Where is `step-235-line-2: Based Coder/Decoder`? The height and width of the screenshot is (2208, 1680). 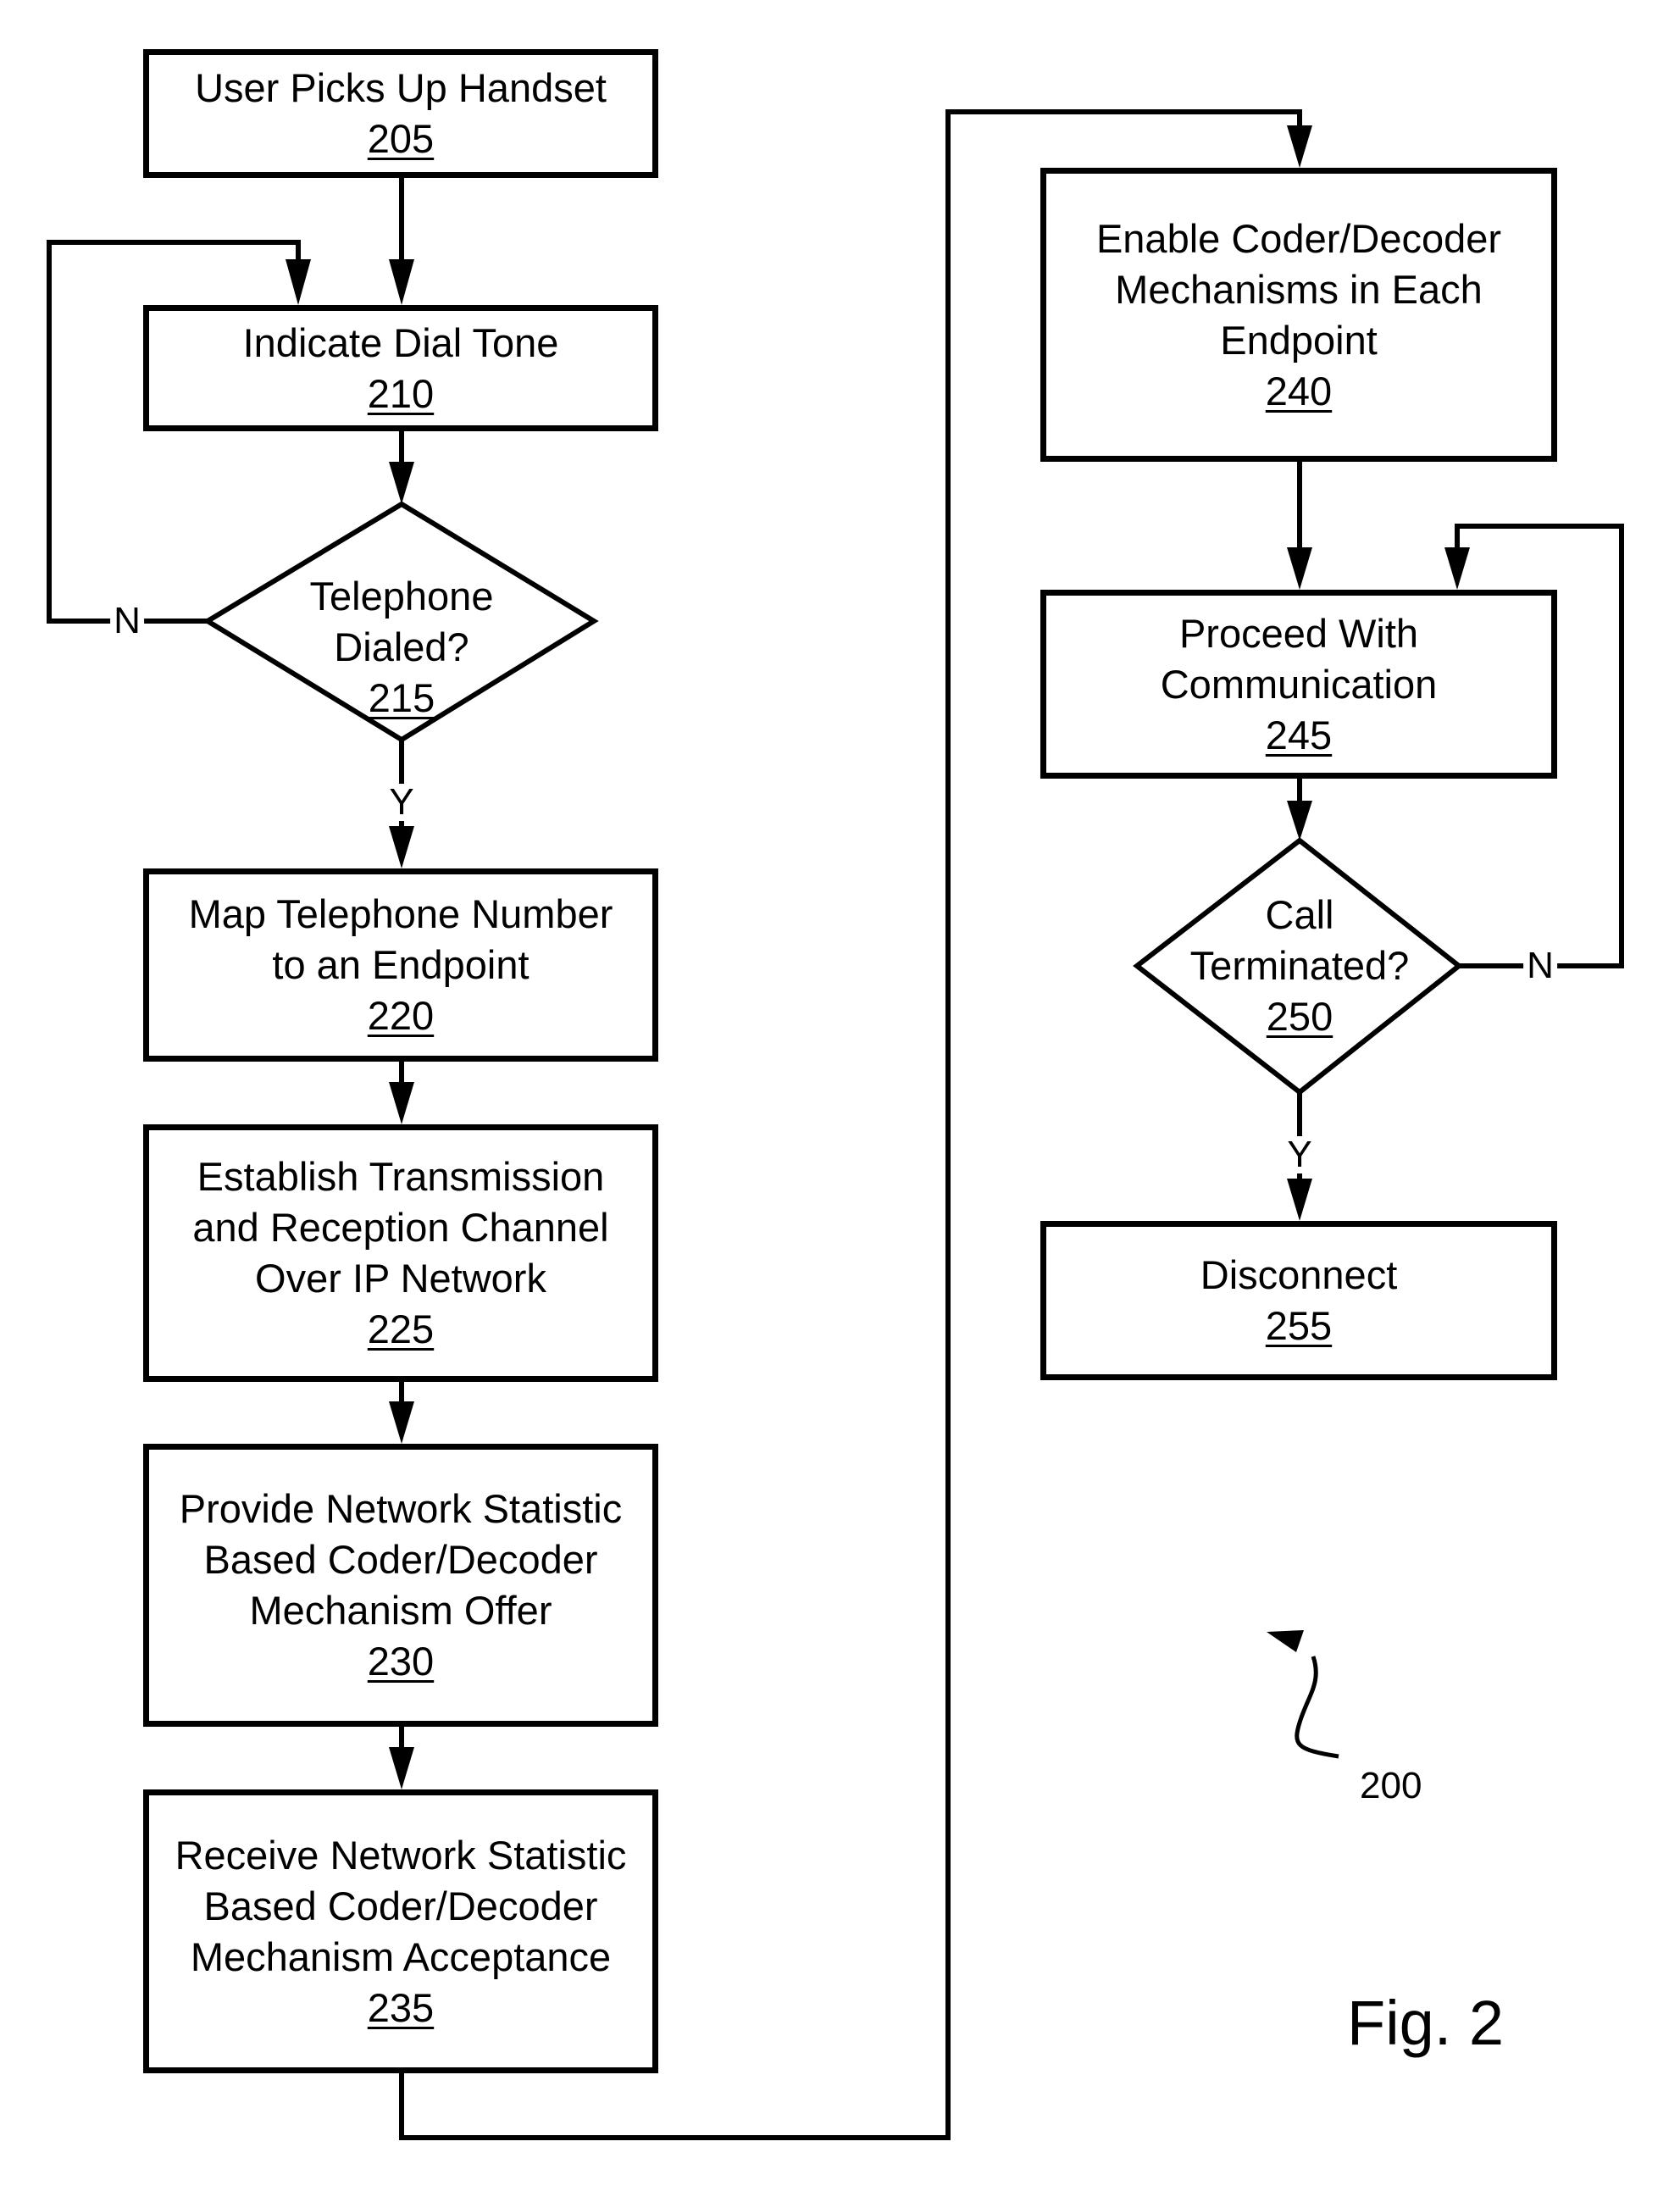
step-235-line-2: Based Coder/Decoder is located at coordinates (400, 1905).